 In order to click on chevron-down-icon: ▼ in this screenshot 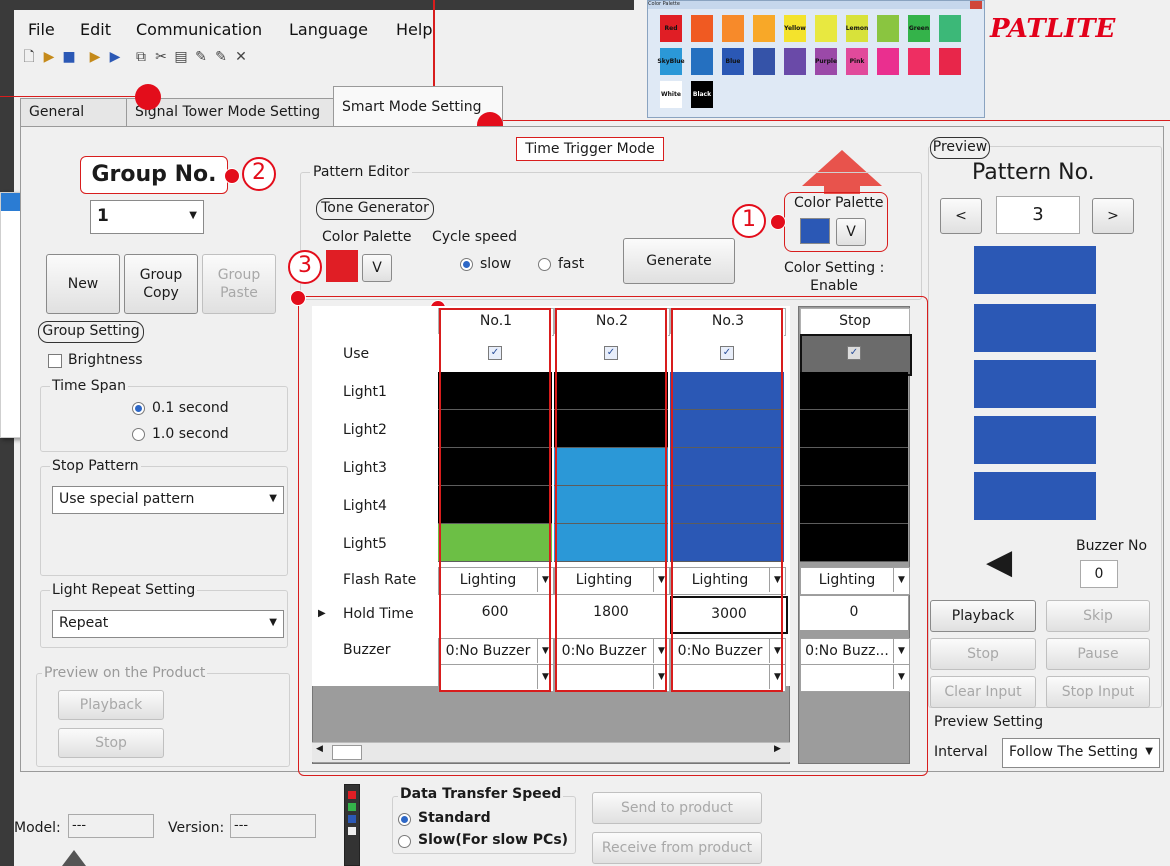, I will do `click(193, 215)`.